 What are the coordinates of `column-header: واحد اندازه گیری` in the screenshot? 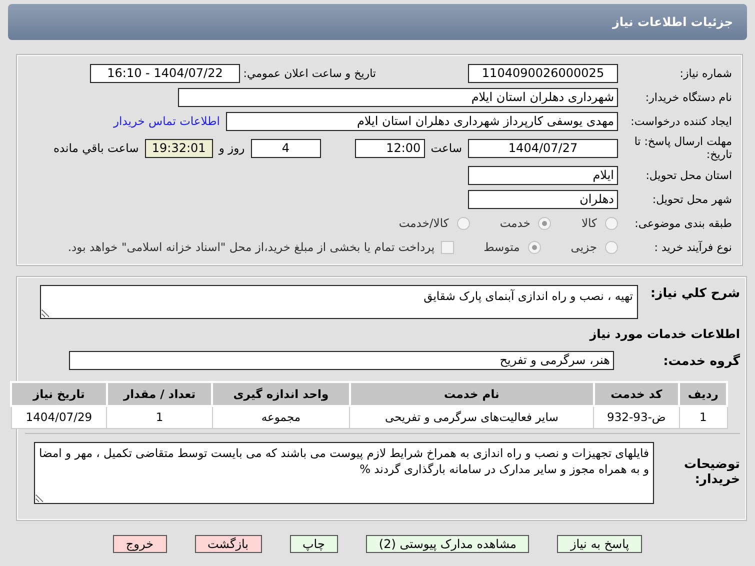 It's located at (281, 394).